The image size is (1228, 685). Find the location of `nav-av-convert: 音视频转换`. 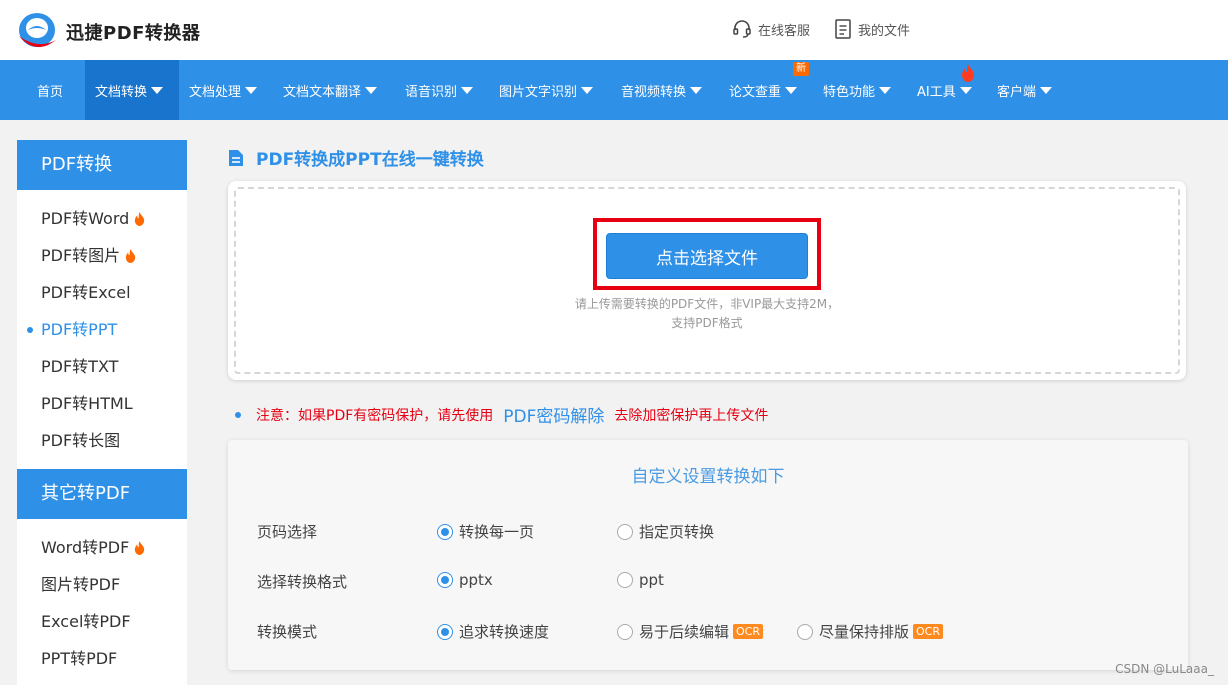

nav-av-convert: 音视频转换 is located at coordinates (662, 90).